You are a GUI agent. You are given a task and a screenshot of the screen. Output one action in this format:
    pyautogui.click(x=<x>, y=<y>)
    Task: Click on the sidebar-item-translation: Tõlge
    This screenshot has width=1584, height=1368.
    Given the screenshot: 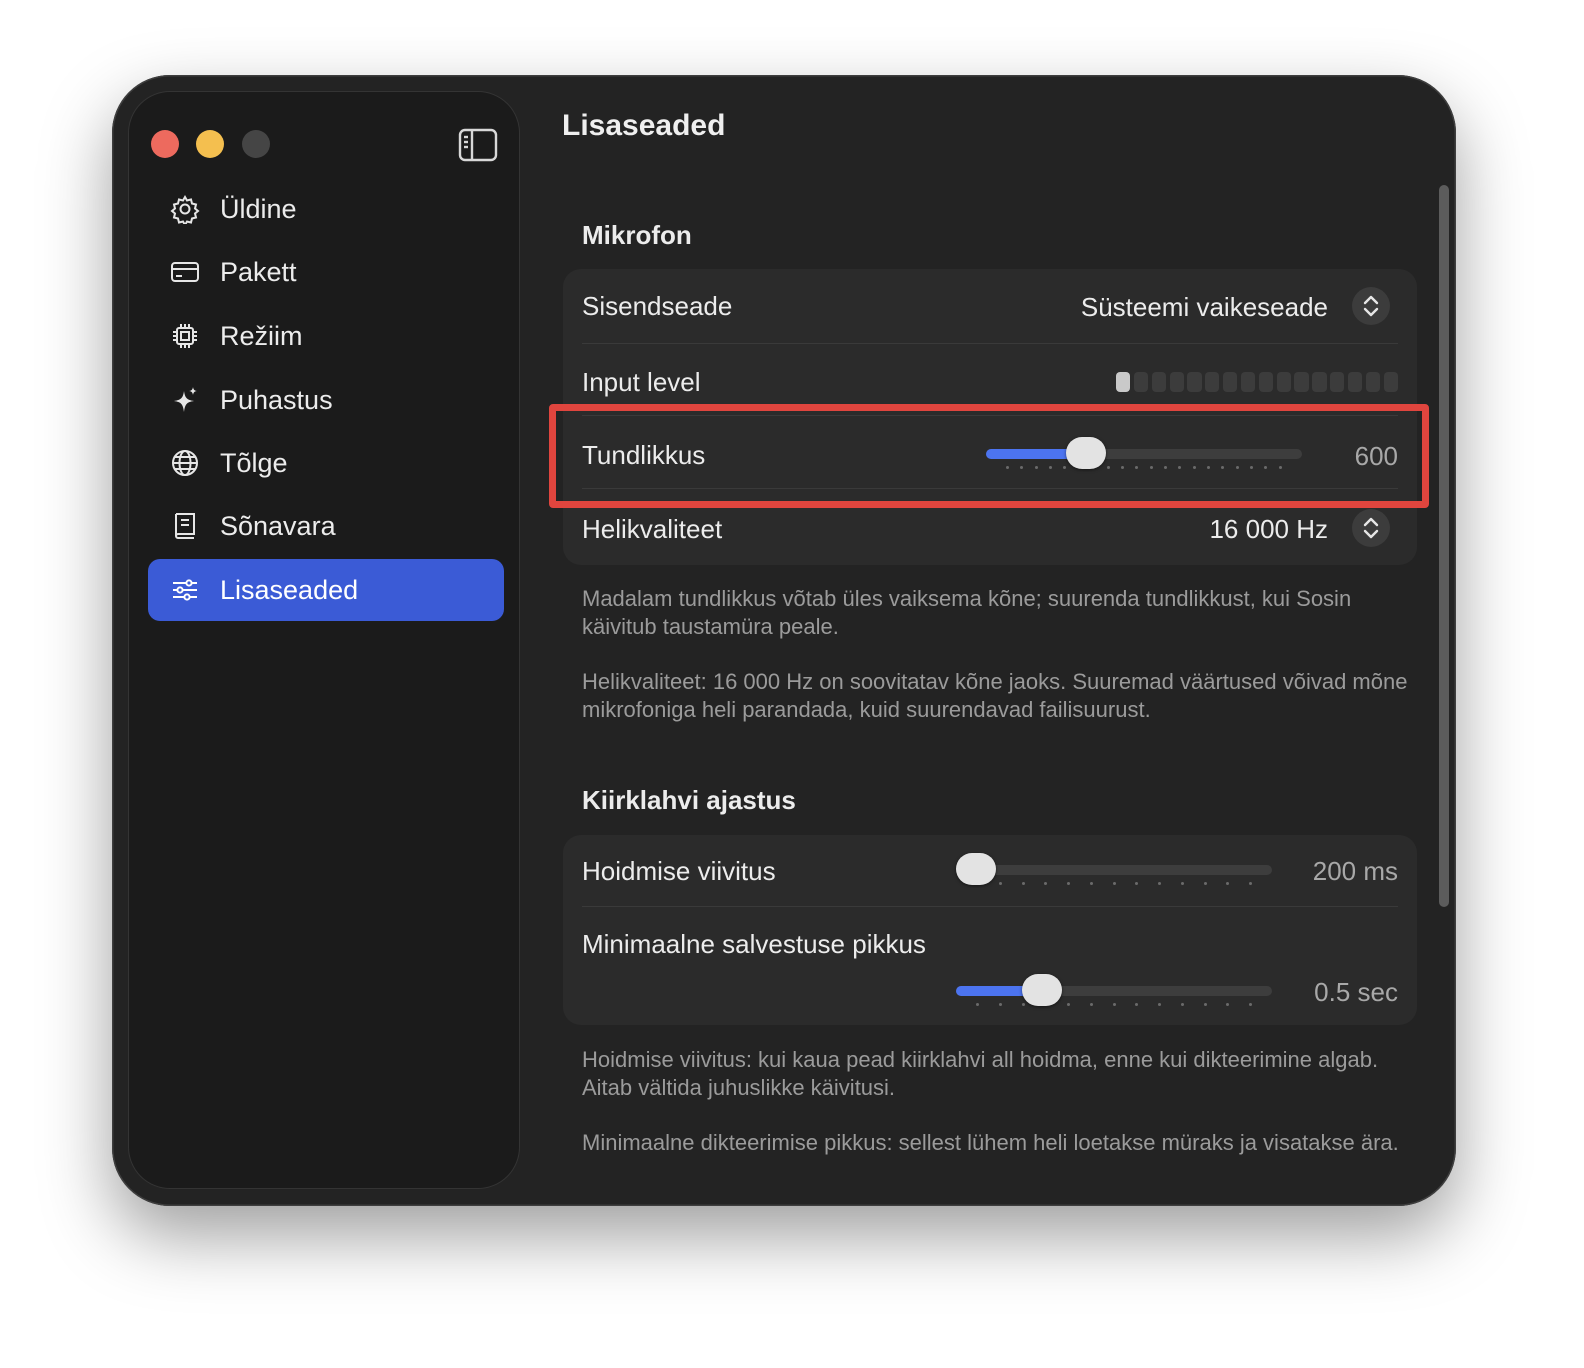 What is the action you would take?
    pyautogui.click(x=326, y=463)
    